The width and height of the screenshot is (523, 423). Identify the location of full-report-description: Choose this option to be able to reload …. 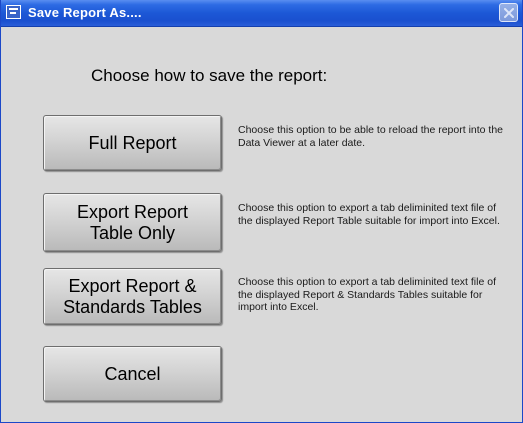
(371, 136).